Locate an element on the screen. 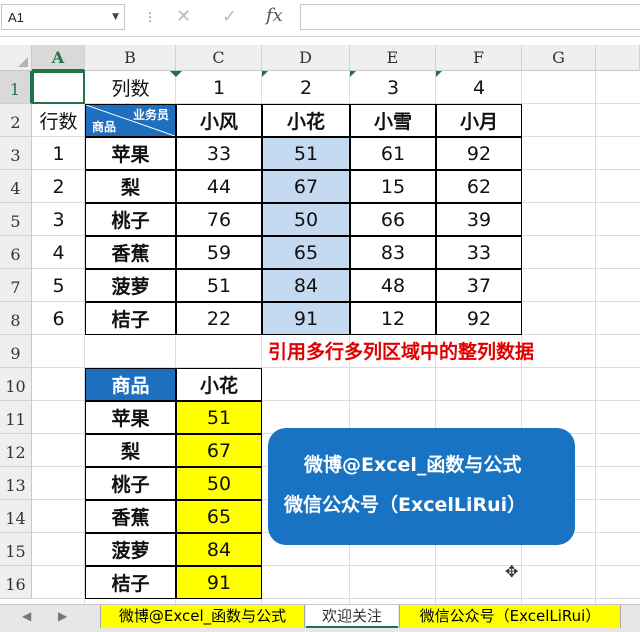 This screenshot has width=640, height=632. insert-function-icon: fx is located at coordinates (274, 15).